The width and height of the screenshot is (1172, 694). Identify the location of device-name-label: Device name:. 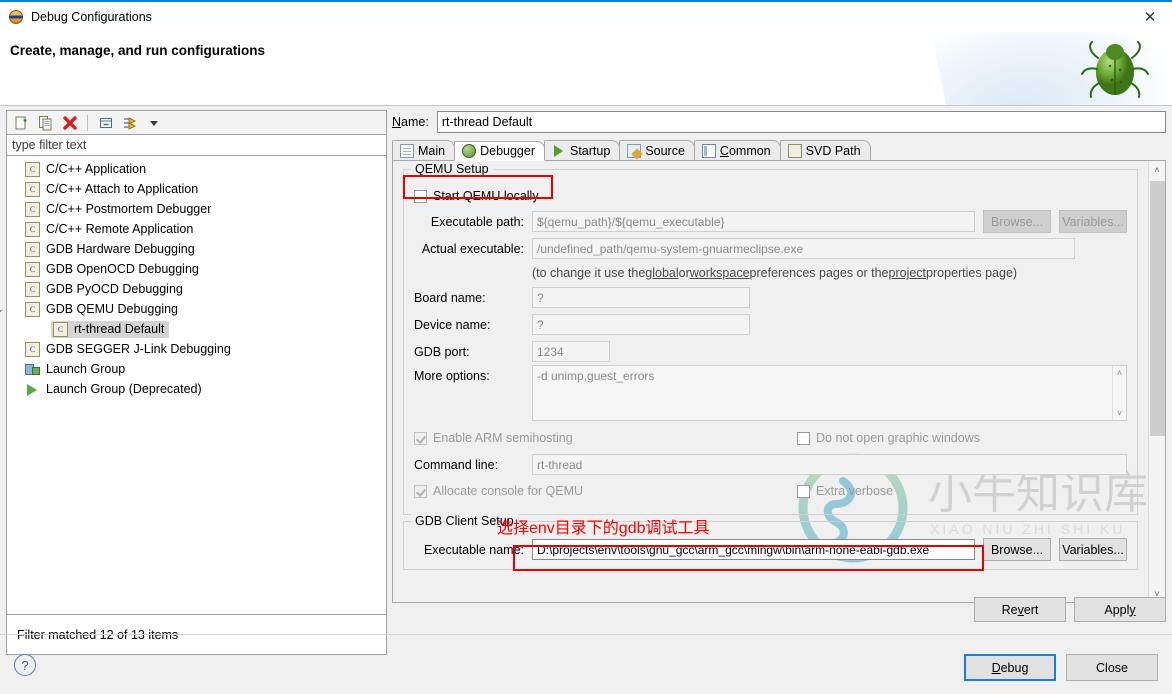
(452, 324).